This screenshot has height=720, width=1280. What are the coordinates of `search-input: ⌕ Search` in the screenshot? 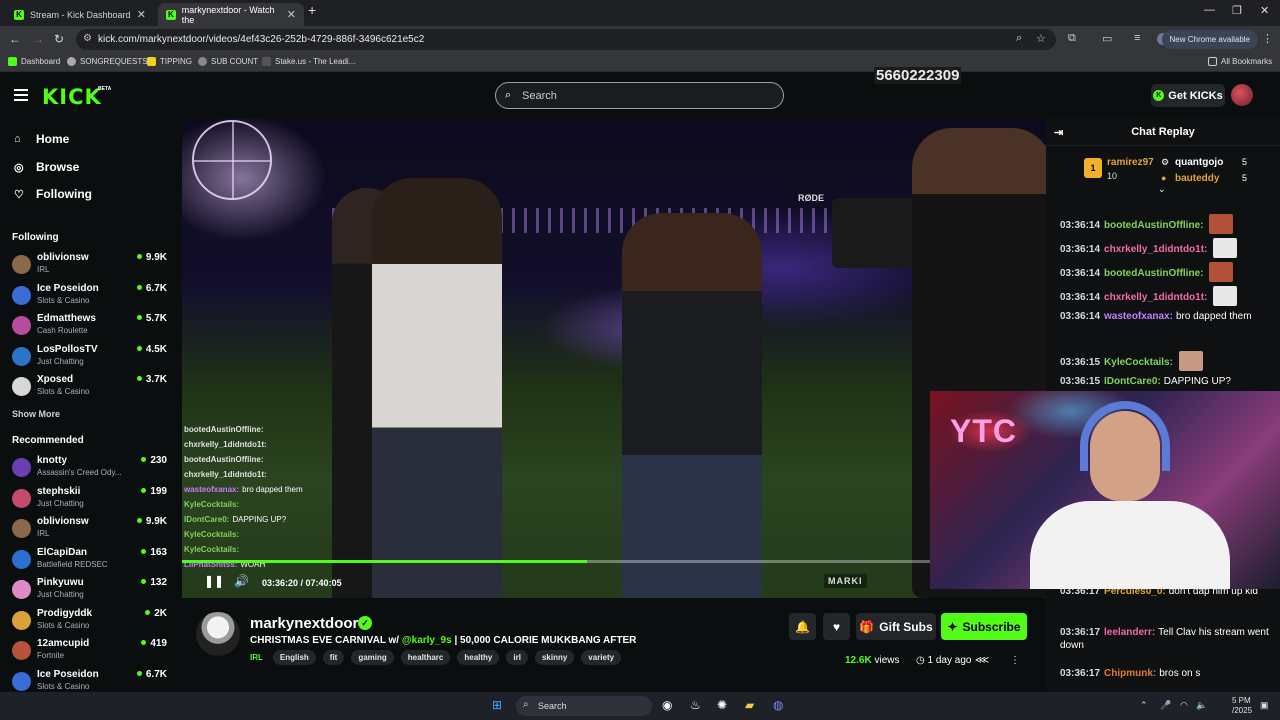 It's located at (639, 95).